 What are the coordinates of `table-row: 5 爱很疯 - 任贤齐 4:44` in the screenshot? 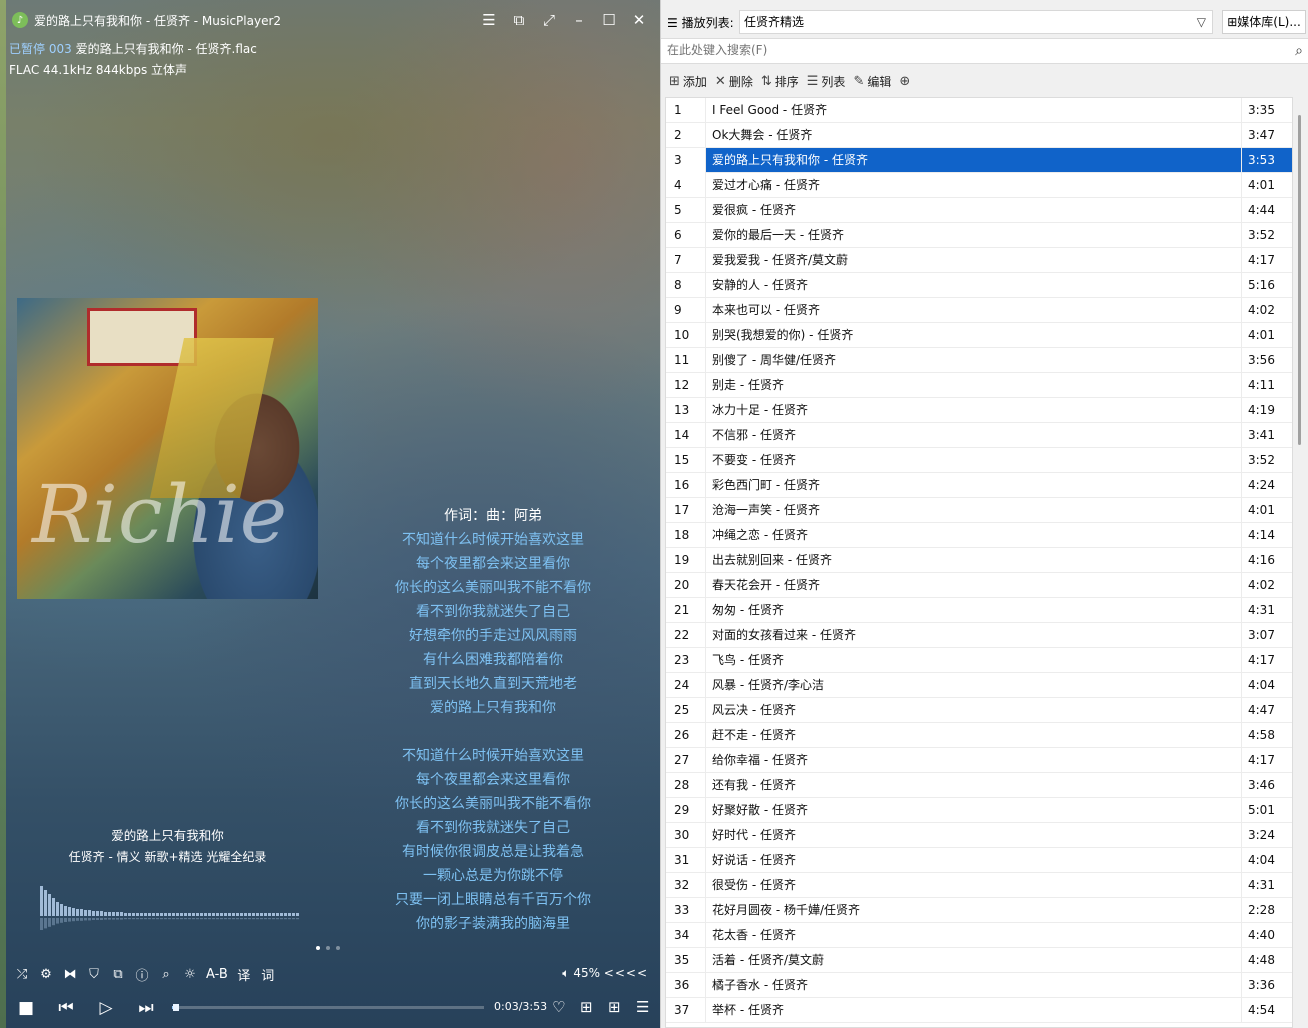 It's located at (979, 210).